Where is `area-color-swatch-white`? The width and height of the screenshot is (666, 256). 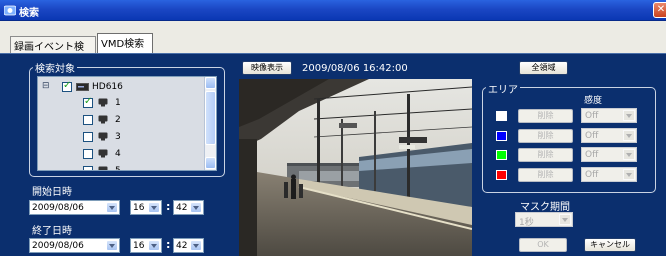 area-color-swatch-white is located at coordinates (501, 116).